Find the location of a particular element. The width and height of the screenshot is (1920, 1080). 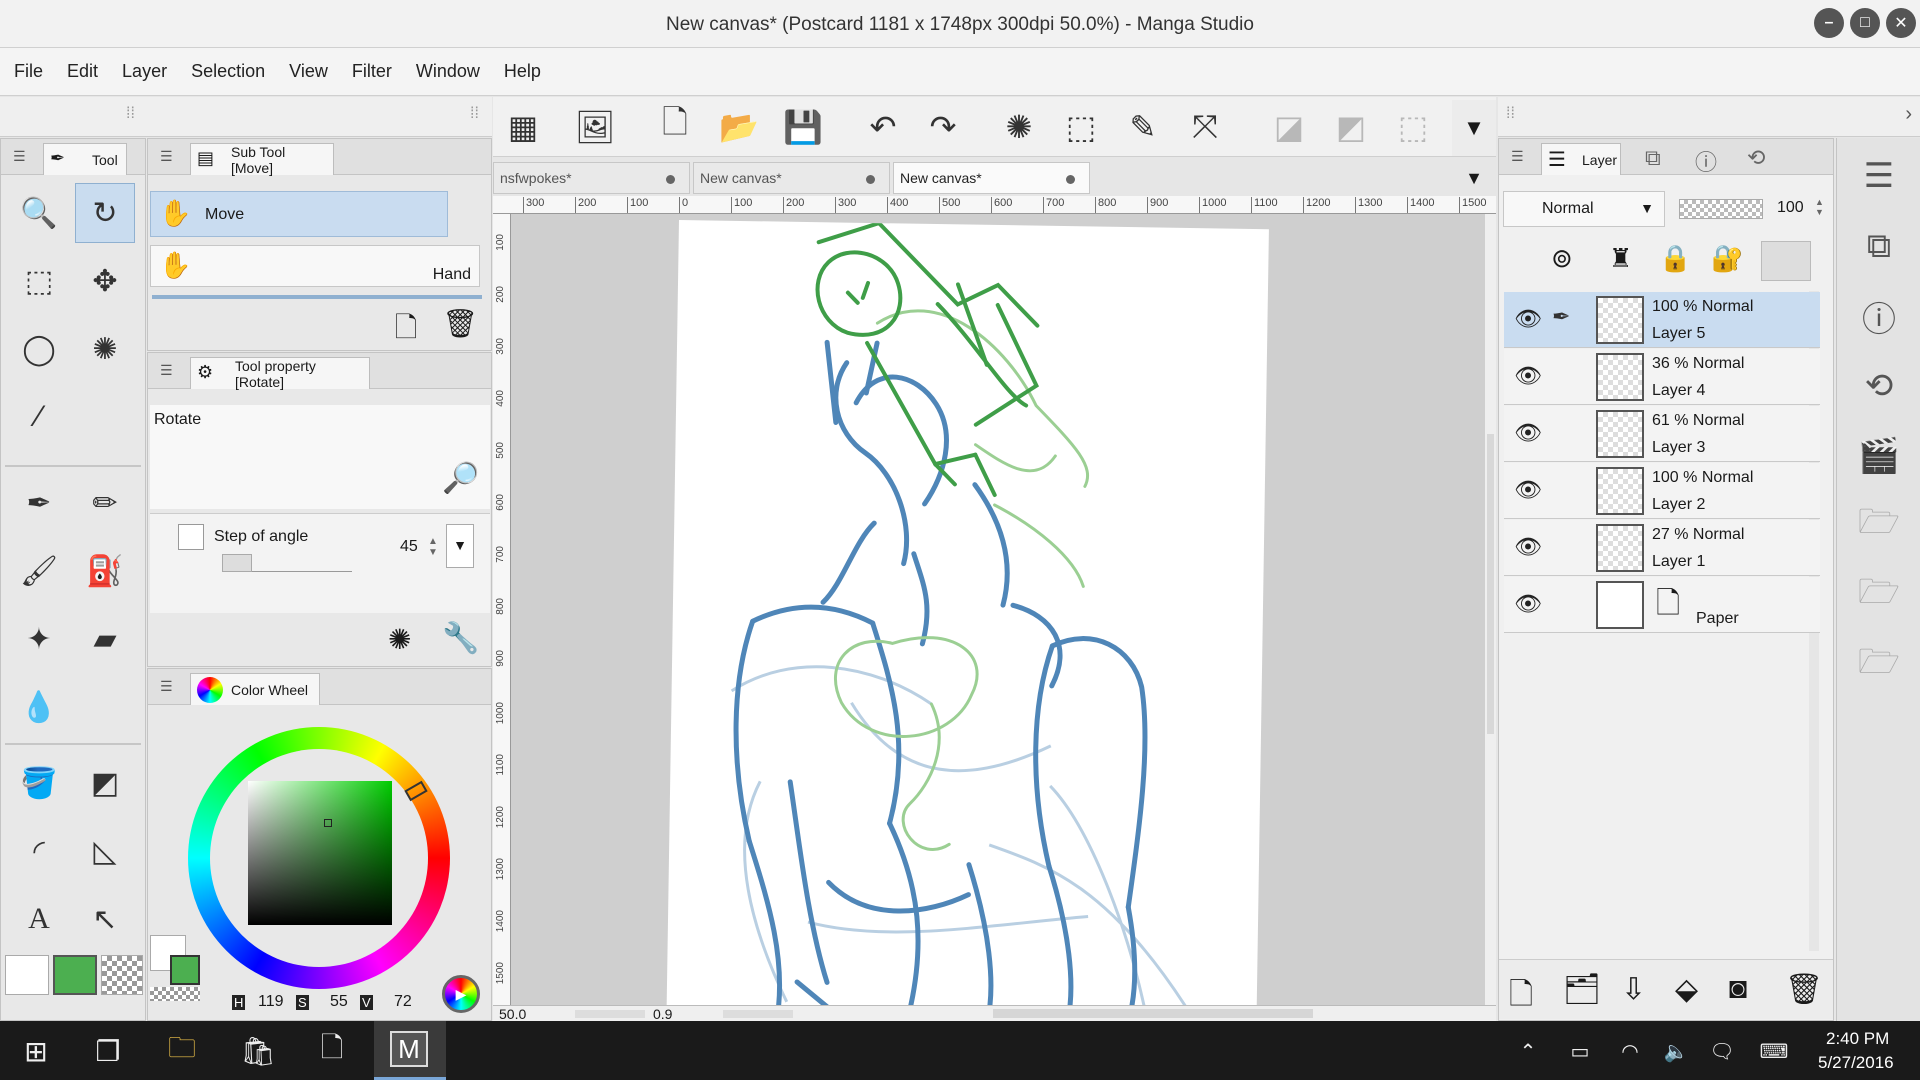

sv-square is located at coordinates (320, 853).